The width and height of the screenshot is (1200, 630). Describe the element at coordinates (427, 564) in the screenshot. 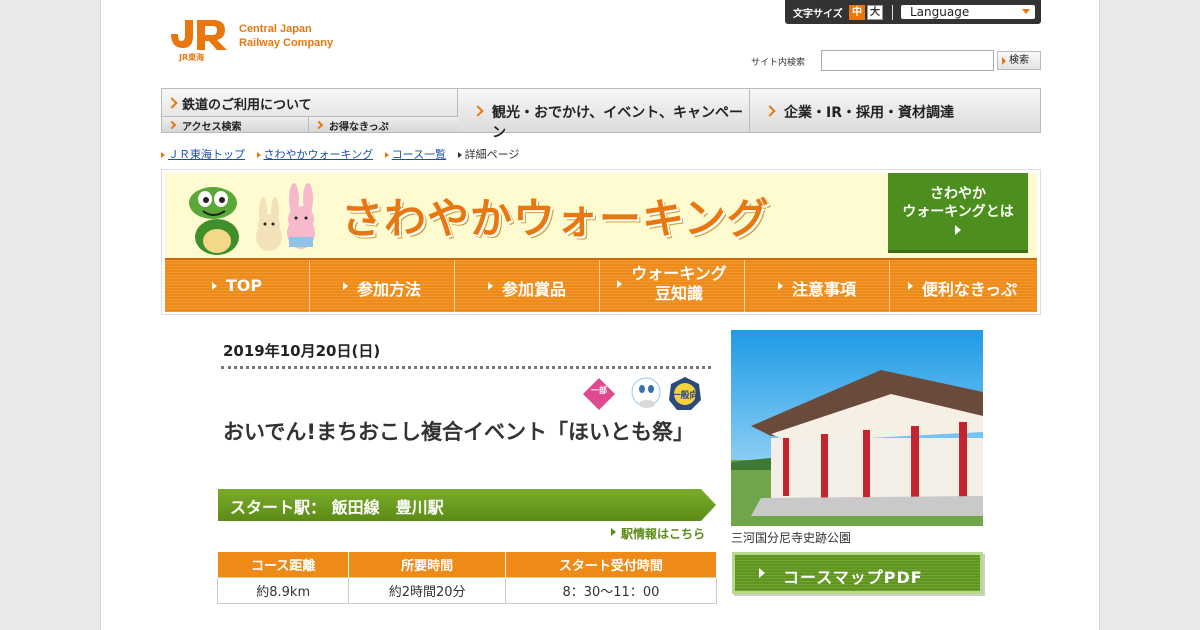

I see `table-header-duration: 所要時間` at that location.